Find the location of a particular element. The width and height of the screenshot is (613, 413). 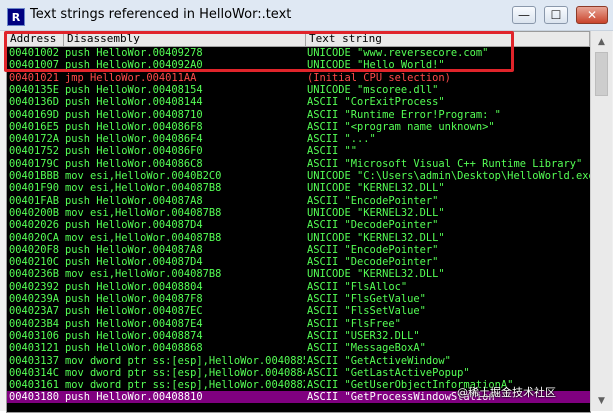

cell-disassembly: push HelloWor.004087E4 is located at coordinates (134, 323).